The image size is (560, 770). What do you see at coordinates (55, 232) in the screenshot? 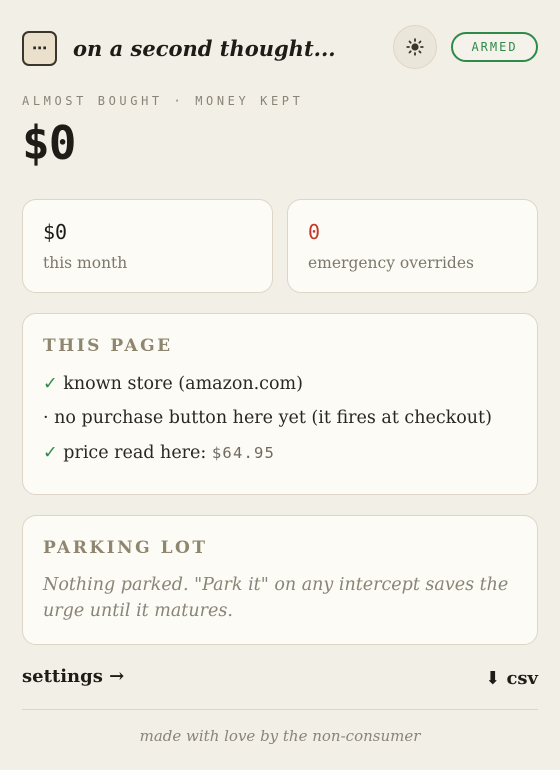
I see `stat-value: $0` at bounding box center [55, 232].